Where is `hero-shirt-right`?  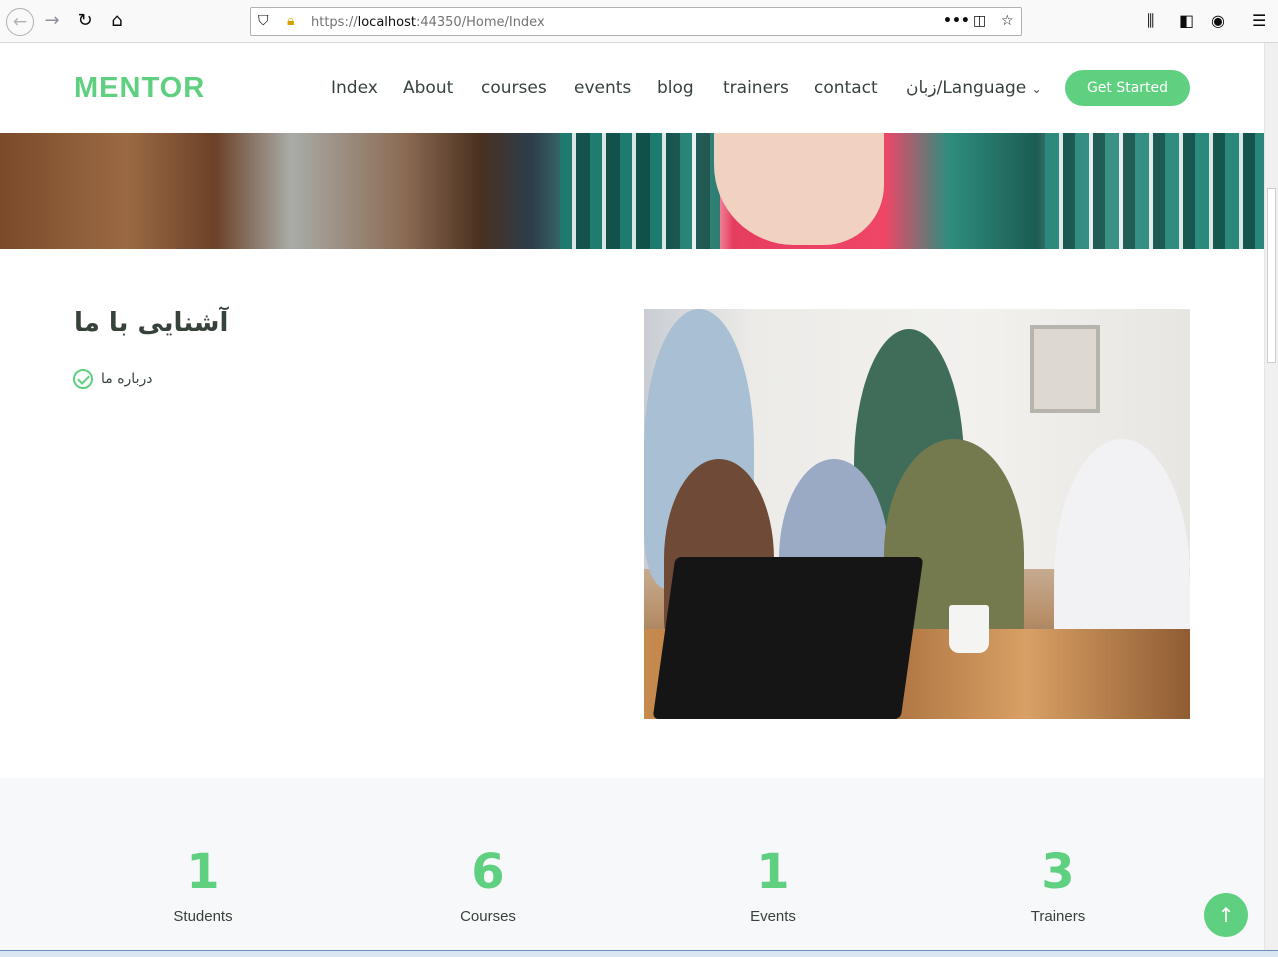
hero-shirt-right is located at coordinates (1154, 191).